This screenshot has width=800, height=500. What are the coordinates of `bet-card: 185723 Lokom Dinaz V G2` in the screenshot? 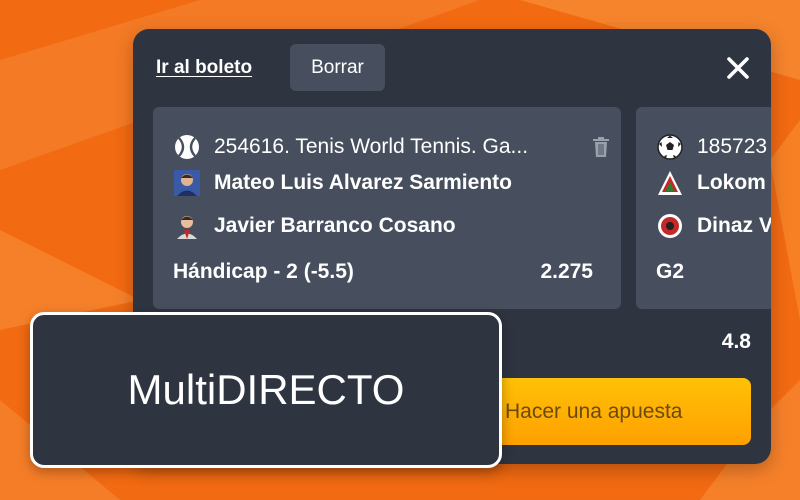 It's located at (703, 208).